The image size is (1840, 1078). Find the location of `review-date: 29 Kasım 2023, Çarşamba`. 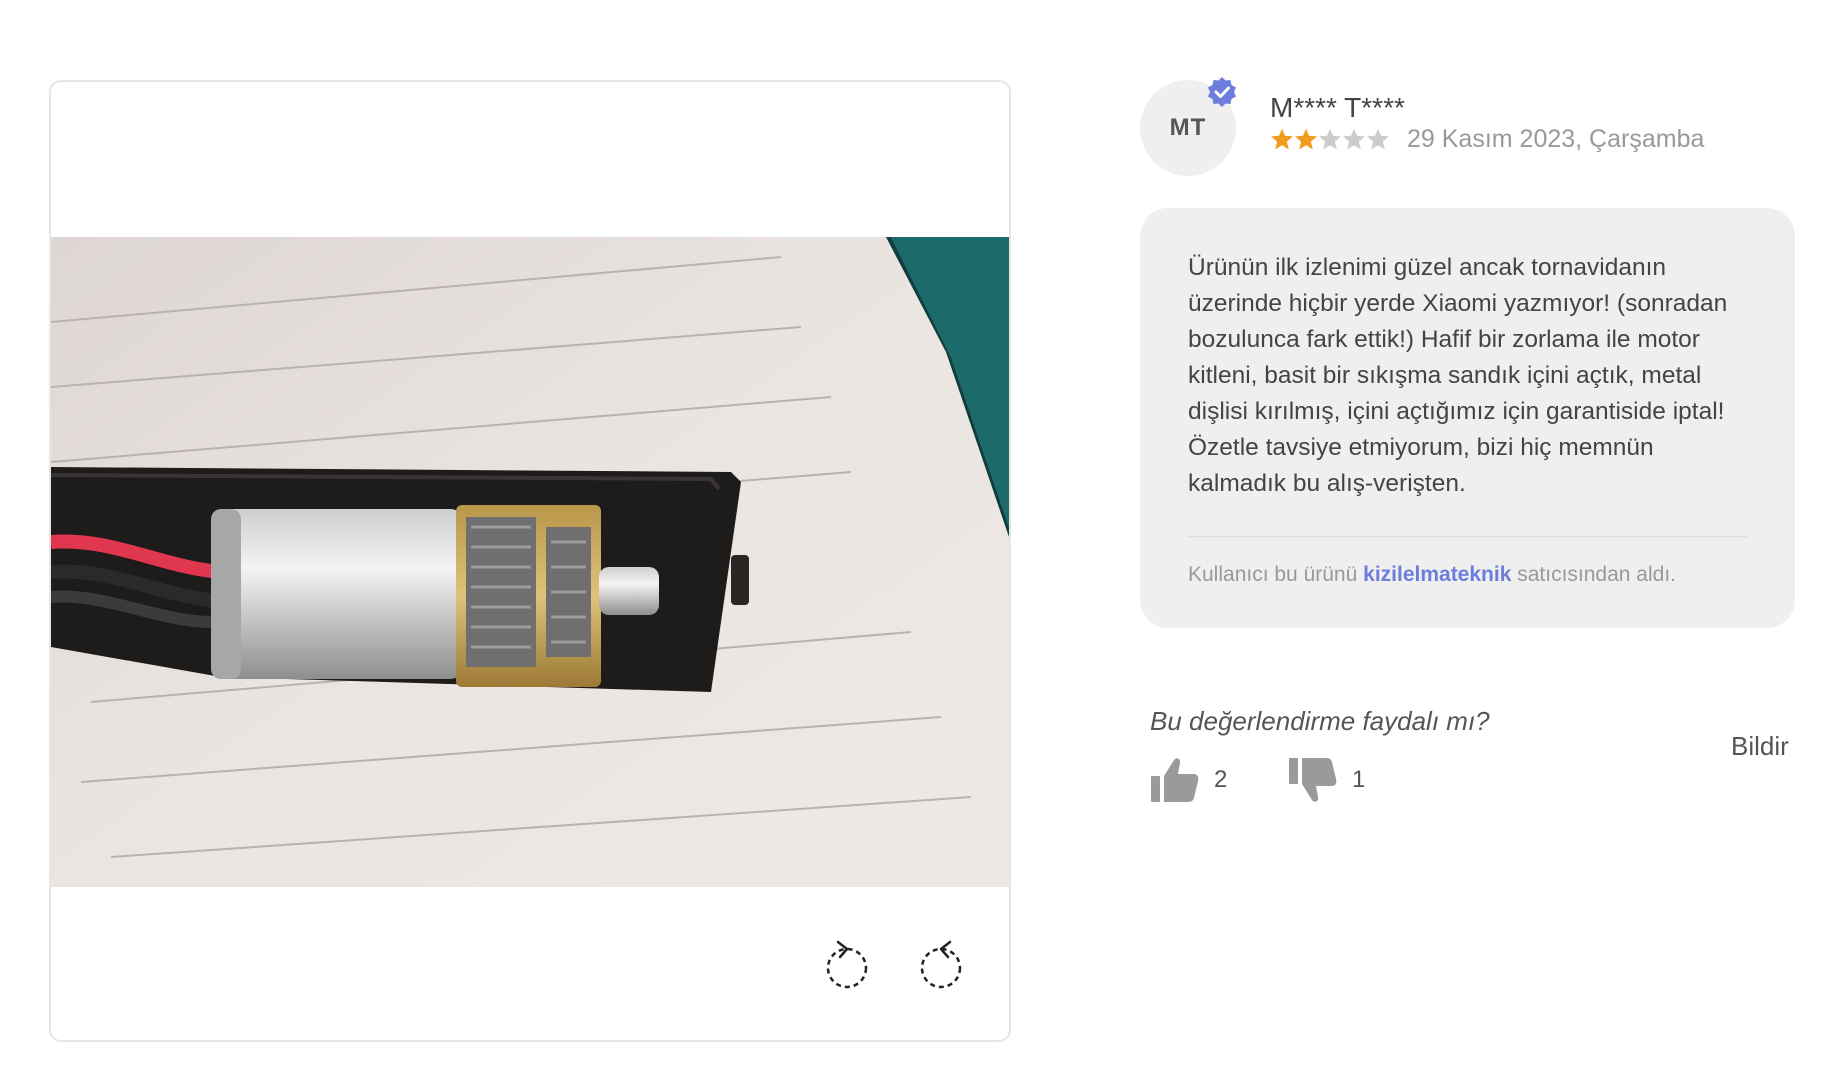

review-date: 29 Kasım 2023, Çarşamba is located at coordinates (1556, 139).